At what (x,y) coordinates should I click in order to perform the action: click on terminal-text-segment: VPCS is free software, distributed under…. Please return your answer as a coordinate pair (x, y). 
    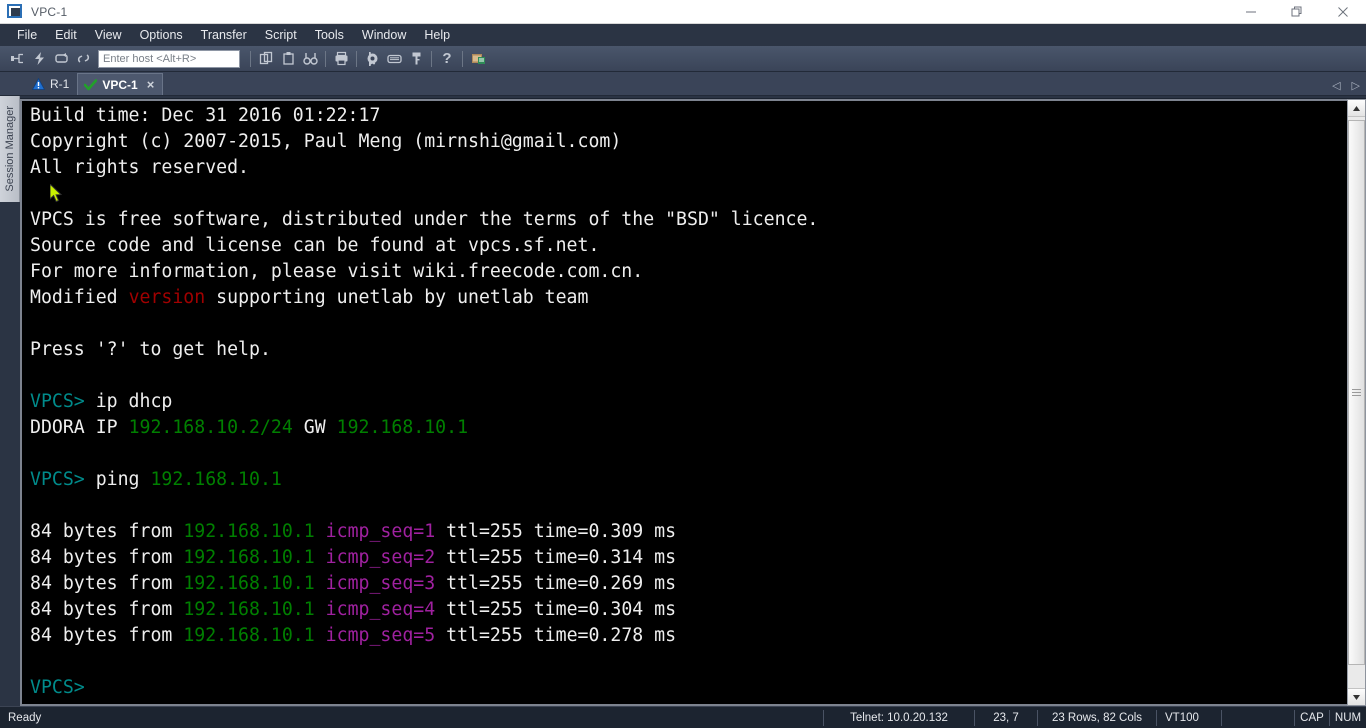
    Looking at the image, I should click on (424, 219).